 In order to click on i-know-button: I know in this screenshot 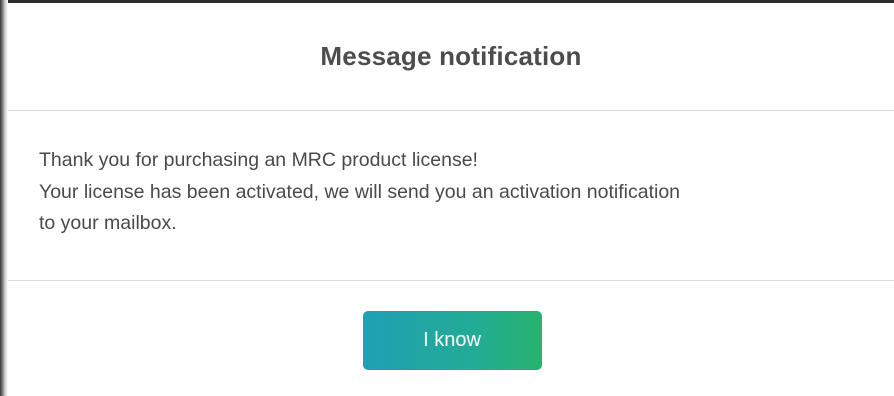, I will do `click(452, 340)`.